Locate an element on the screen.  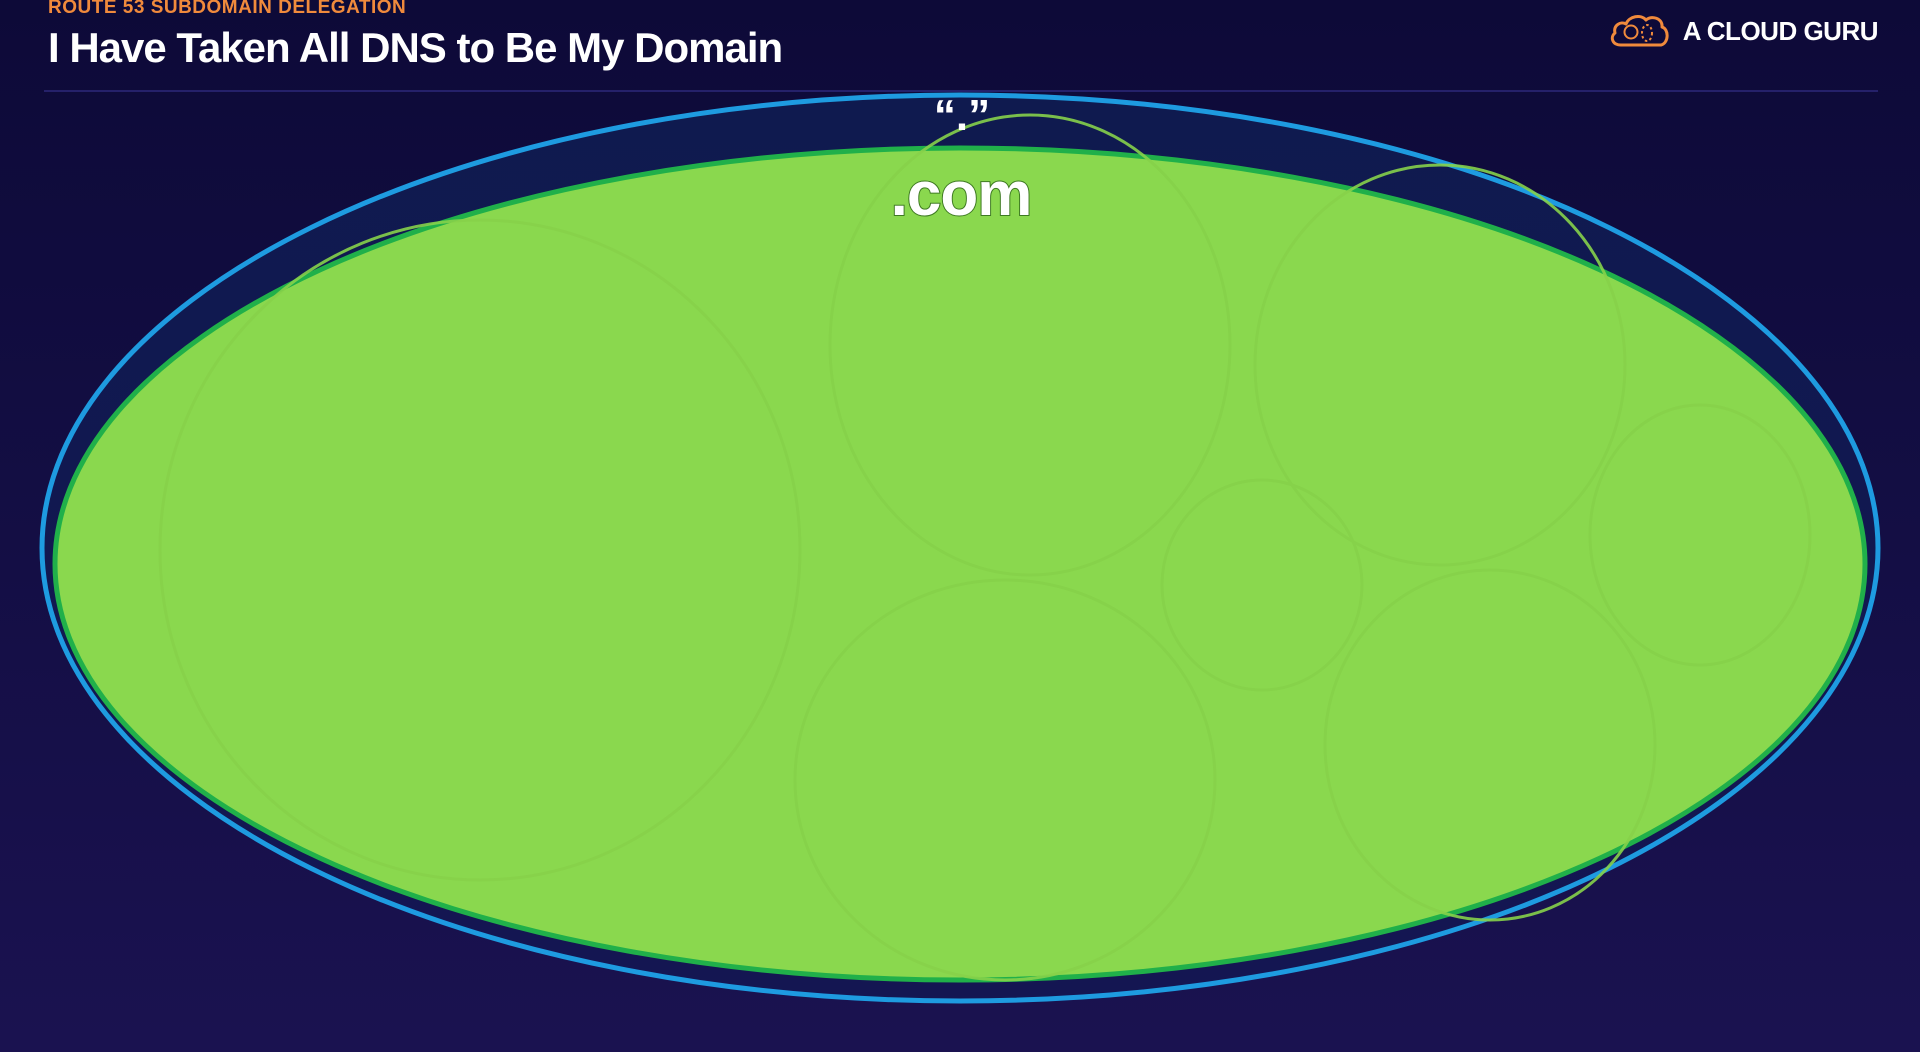
com-zone-label: .com is located at coordinates (961, 194).